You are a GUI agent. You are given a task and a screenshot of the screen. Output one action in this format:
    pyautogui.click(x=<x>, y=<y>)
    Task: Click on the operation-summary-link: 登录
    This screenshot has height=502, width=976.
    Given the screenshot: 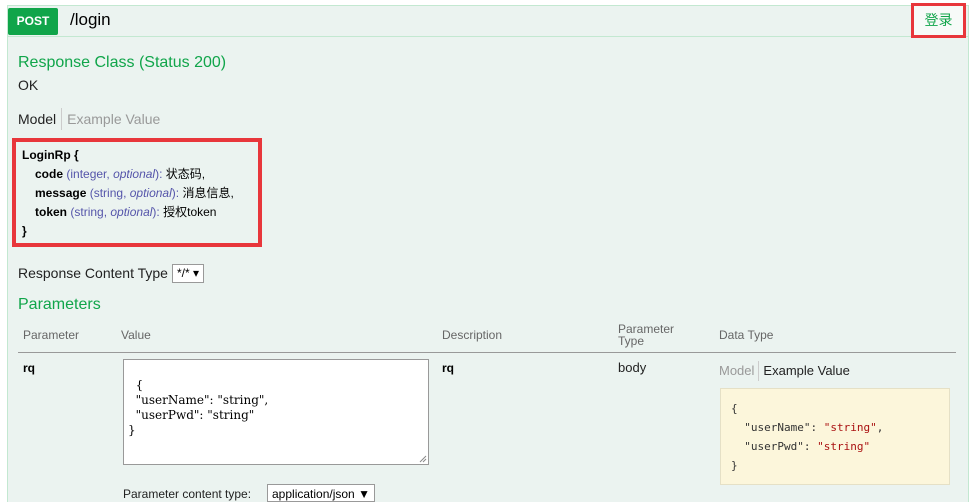 What is the action you would take?
    pyautogui.click(x=938, y=20)
    